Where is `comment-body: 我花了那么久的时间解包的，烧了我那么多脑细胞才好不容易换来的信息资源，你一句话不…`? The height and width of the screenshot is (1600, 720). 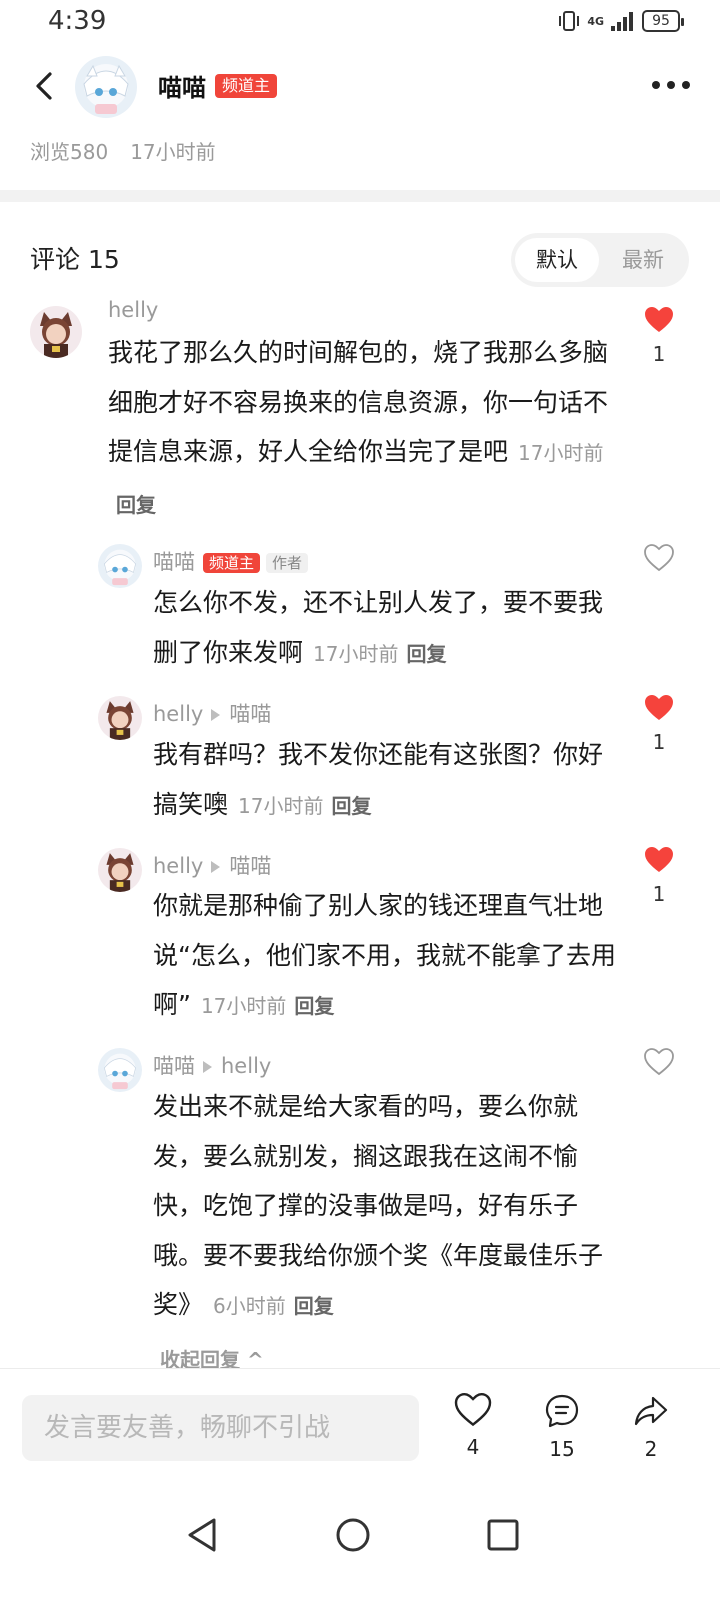 comment-body: 我花了那么久的时间解包的，烧了我那么多脑细胞才好不容易换来的信息资源，你一句话不… is located at coordinates (363, 429).